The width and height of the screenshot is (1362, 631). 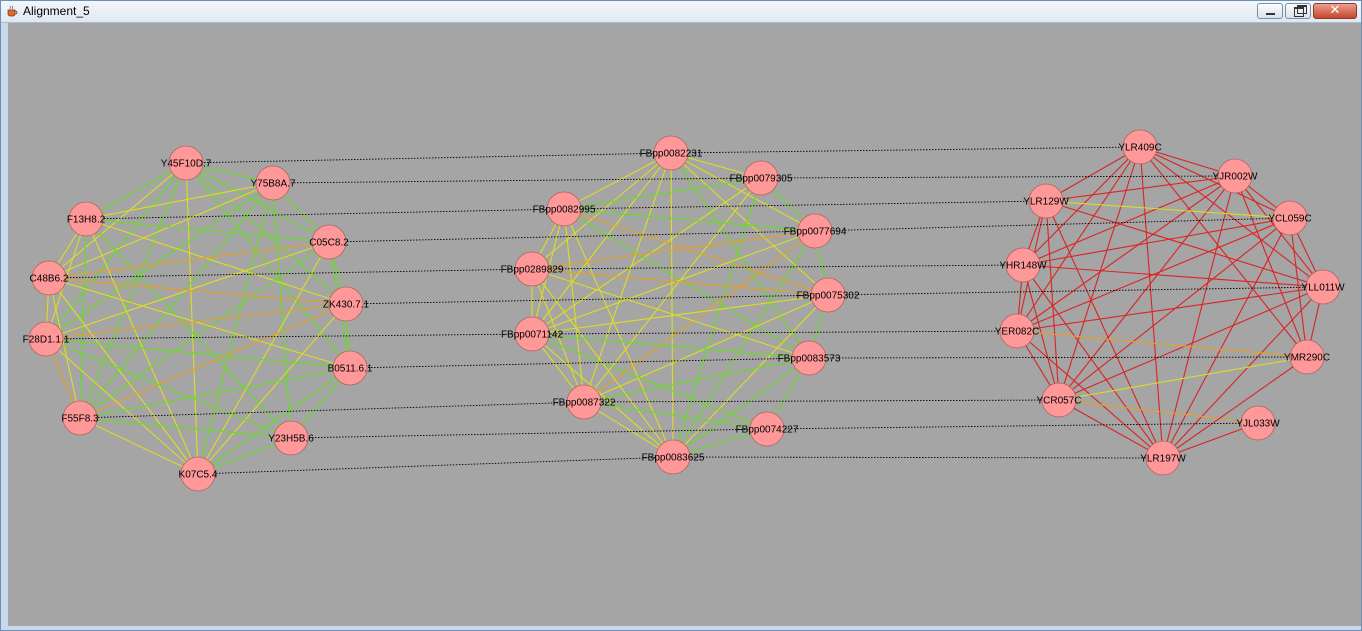 I want to click on minimize-icon, so click(x=1270, y=14).